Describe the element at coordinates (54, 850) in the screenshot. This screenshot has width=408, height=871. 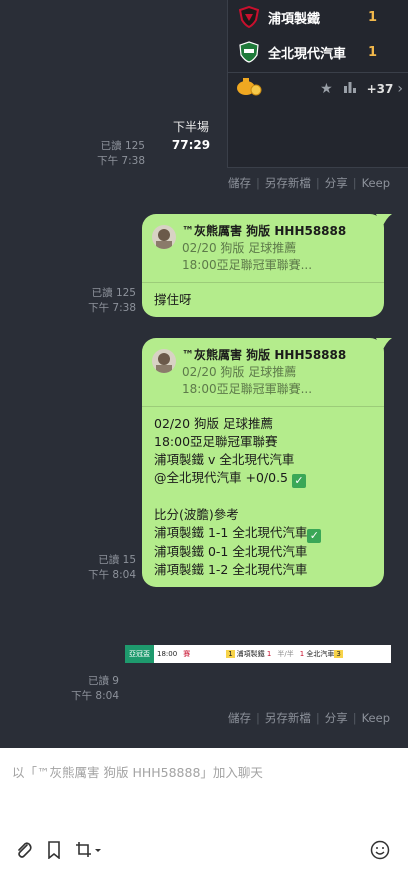
I see `bookmark-icon` at that location.